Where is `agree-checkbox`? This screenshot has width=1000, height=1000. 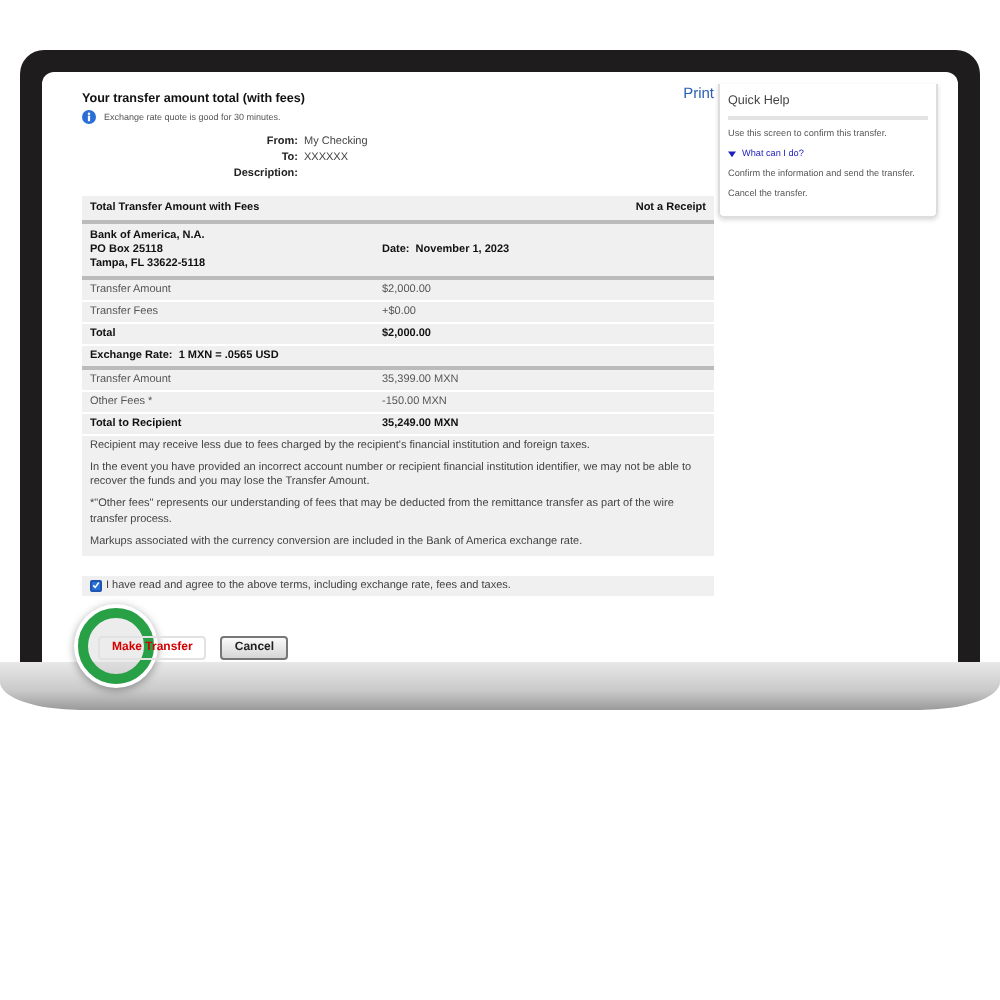
agree-checkbox is located at coordinates (96, 585).